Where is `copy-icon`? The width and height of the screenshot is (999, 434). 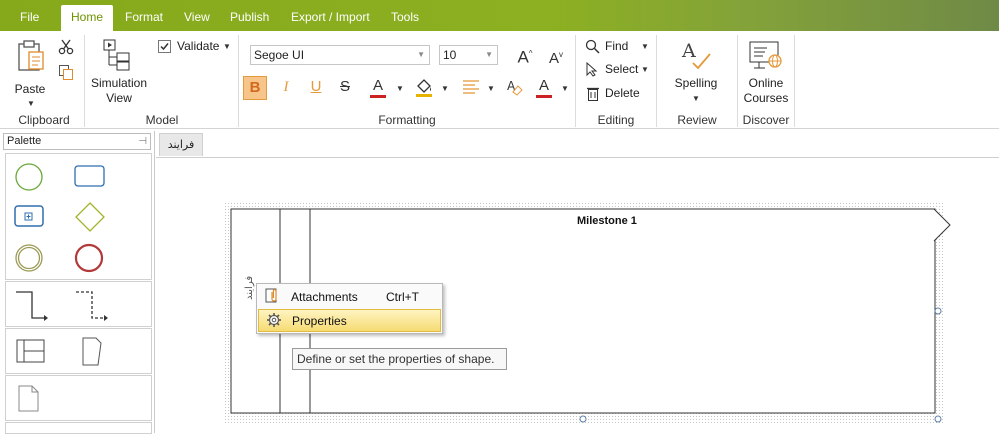
copy-icon is located at coordinates (66, 72).